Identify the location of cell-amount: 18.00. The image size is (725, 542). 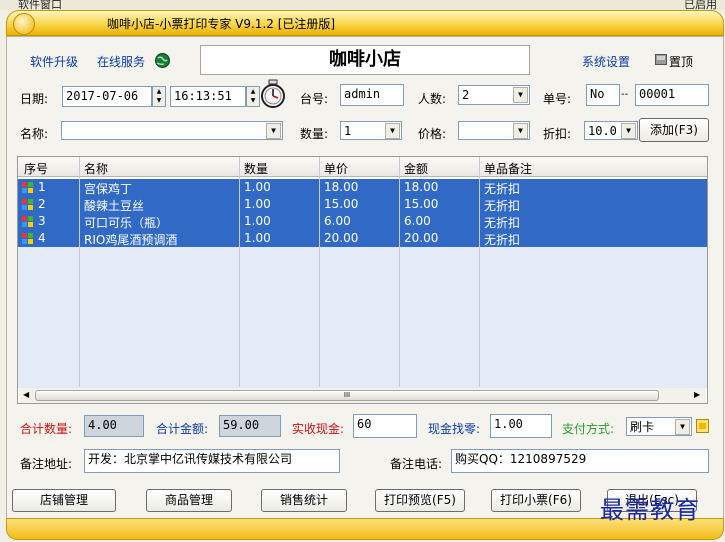
(421, 187).